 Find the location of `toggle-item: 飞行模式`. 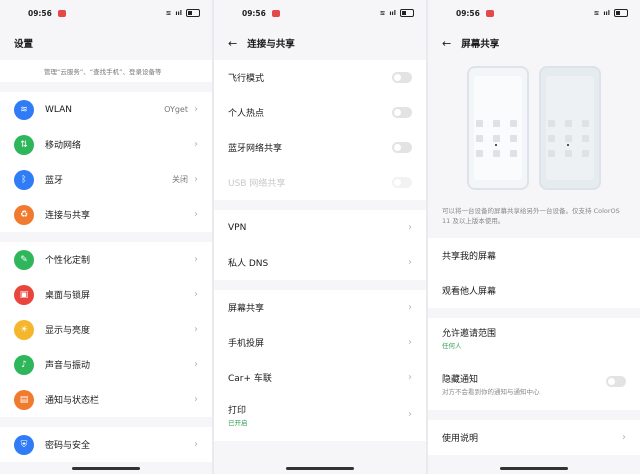

toggle-item: 飞行模式 is located at coordinates (320, 77).